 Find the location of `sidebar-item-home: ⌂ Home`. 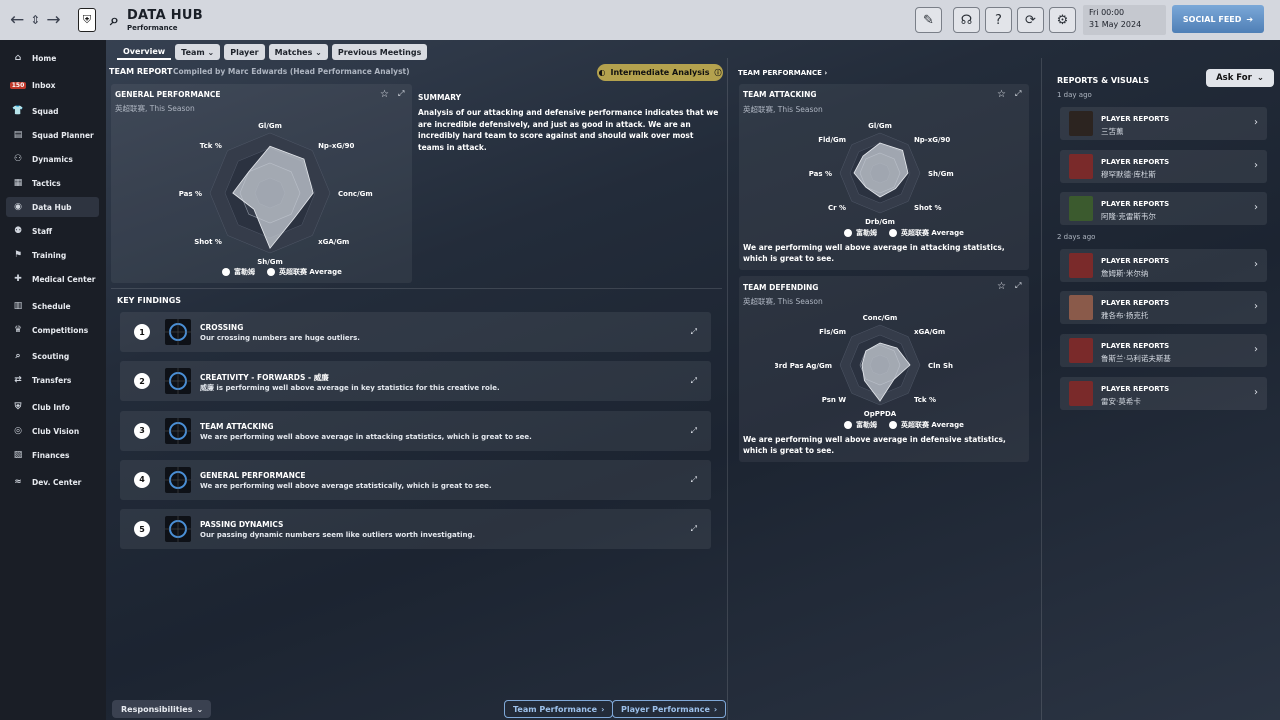

sidebar-item-home: ⌂ Home is located at coordinates (52, 58).